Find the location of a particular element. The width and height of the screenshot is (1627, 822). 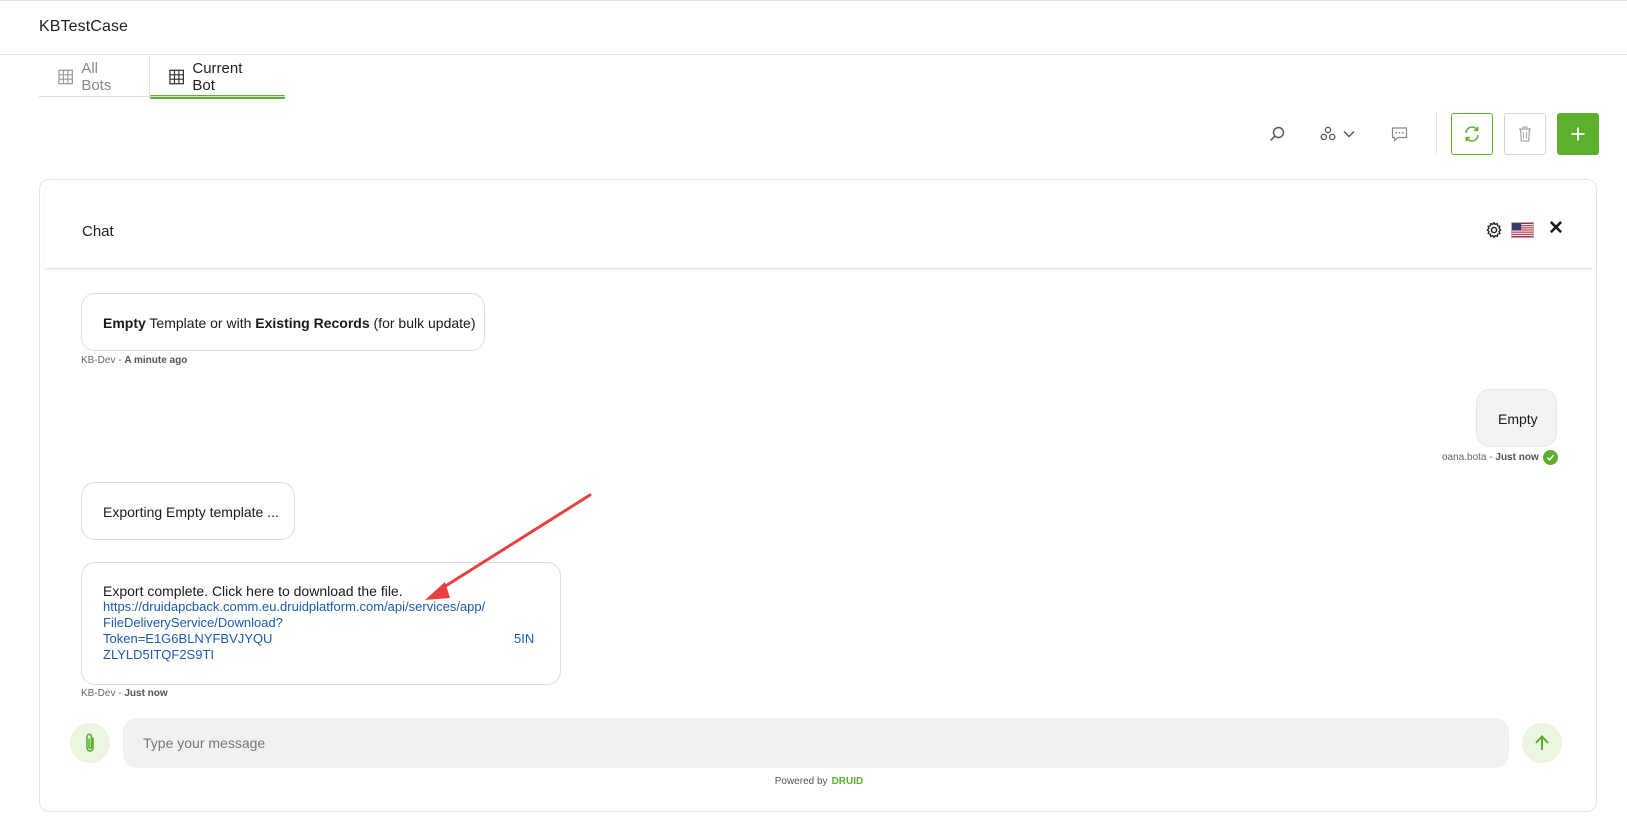

trash-icon is located at coordinates (1525, 134).